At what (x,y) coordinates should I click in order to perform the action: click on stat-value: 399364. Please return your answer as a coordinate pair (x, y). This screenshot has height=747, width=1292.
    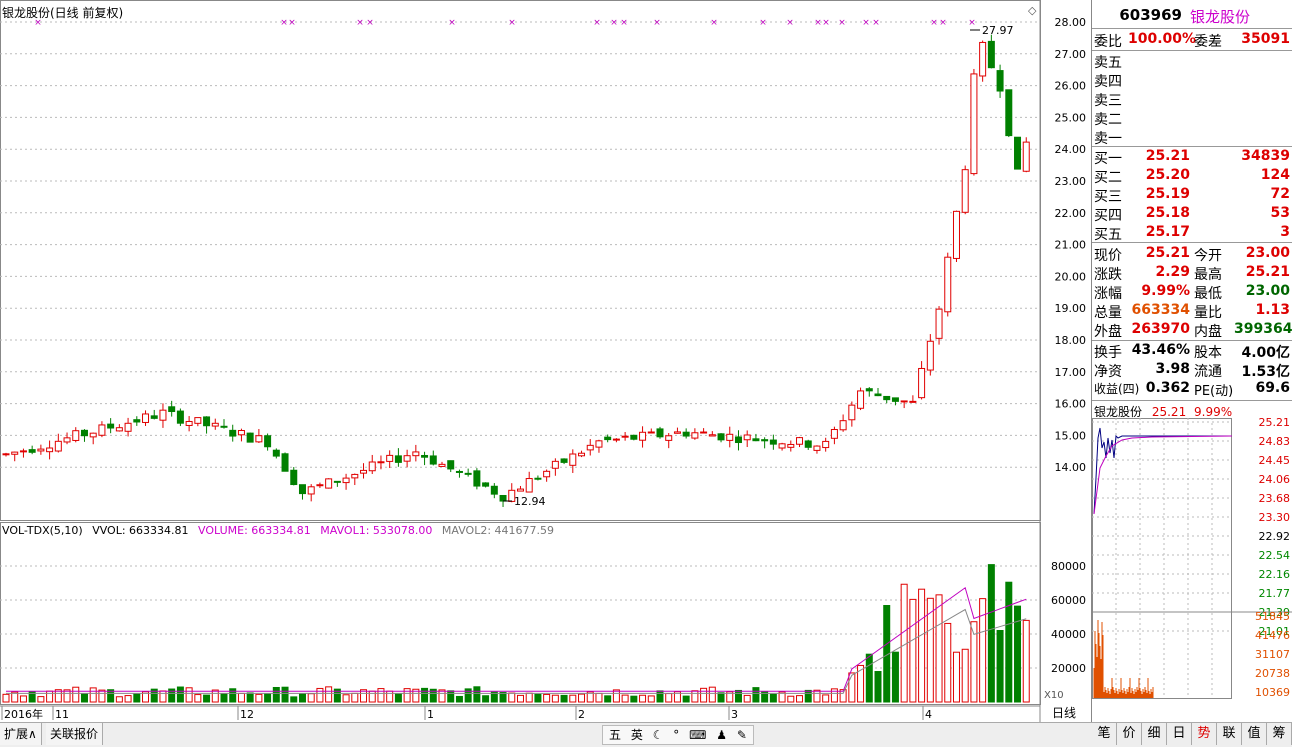
    Looking at the image, I should click on (1263, 329).